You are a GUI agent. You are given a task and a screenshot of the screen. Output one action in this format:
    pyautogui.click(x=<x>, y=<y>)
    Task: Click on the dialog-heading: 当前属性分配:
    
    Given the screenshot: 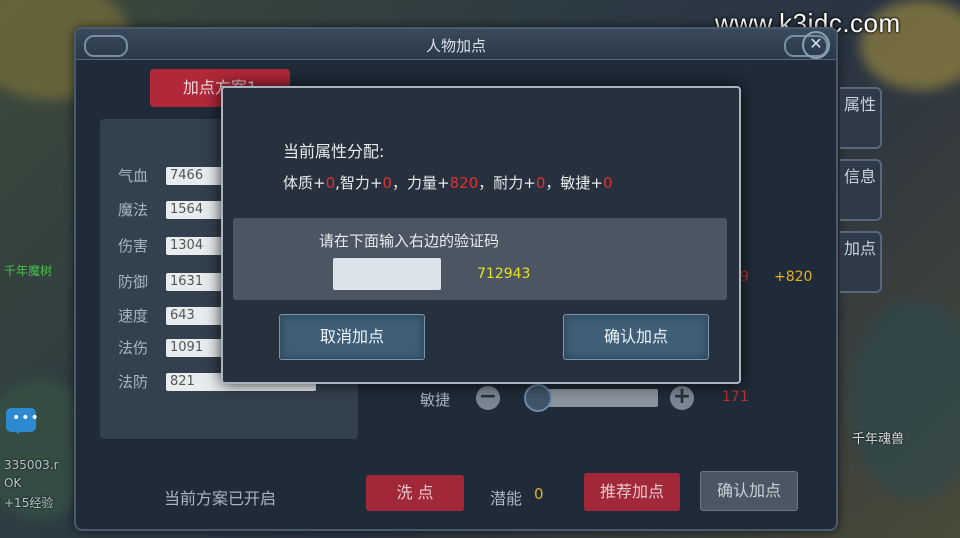 What is the action you would take?
    pyautogui.click(x=334, y=151)
    